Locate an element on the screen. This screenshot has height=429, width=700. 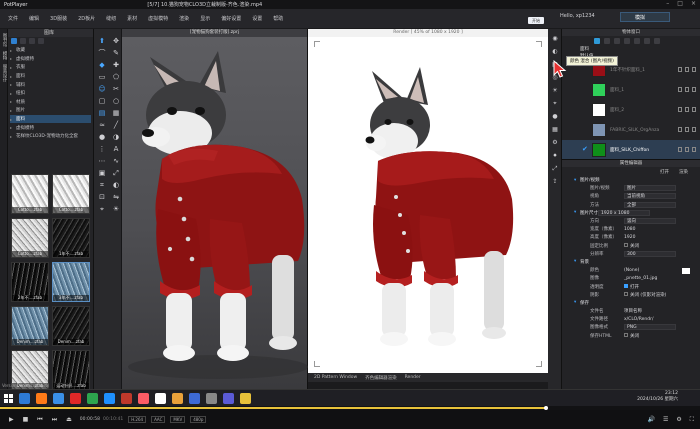
fabric-thumbnail: 3年不....zfab is located at coordinates (71, 282).